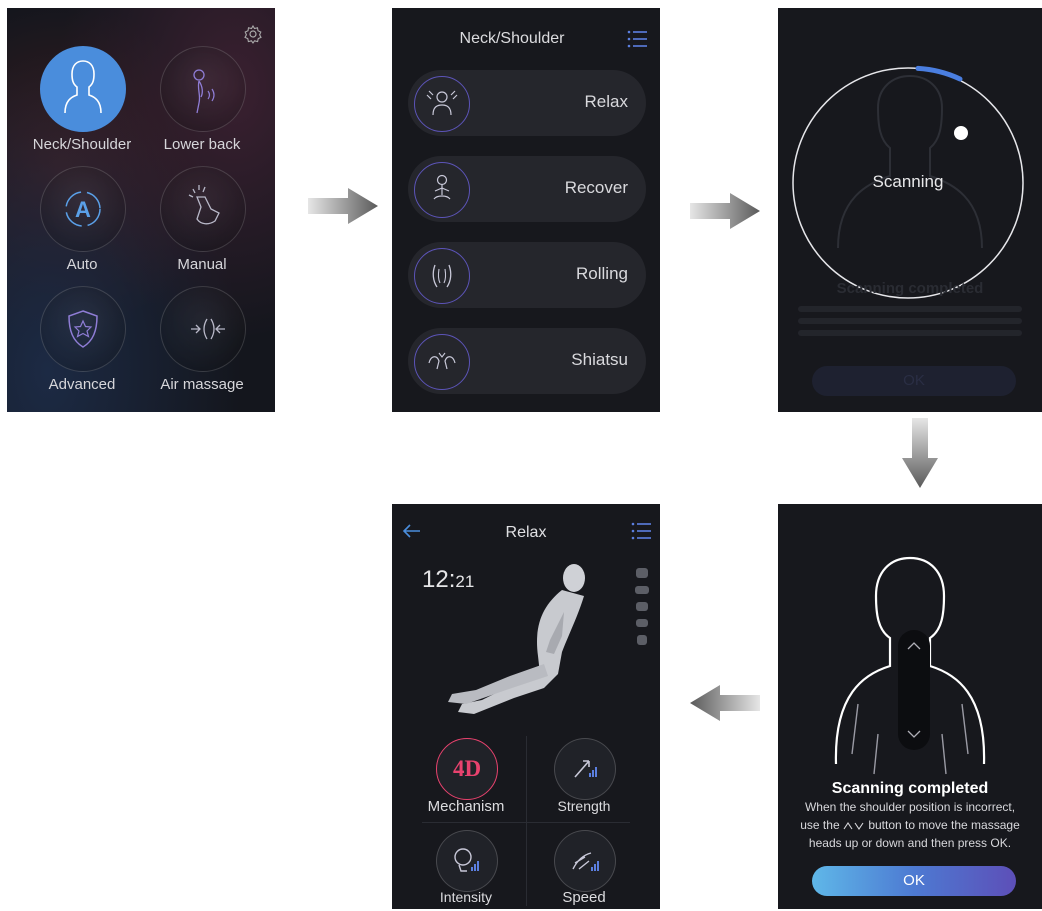  Describe the element at coordinates (914, 690) in the screenshot. I see `position-adjust-slider` at that location.